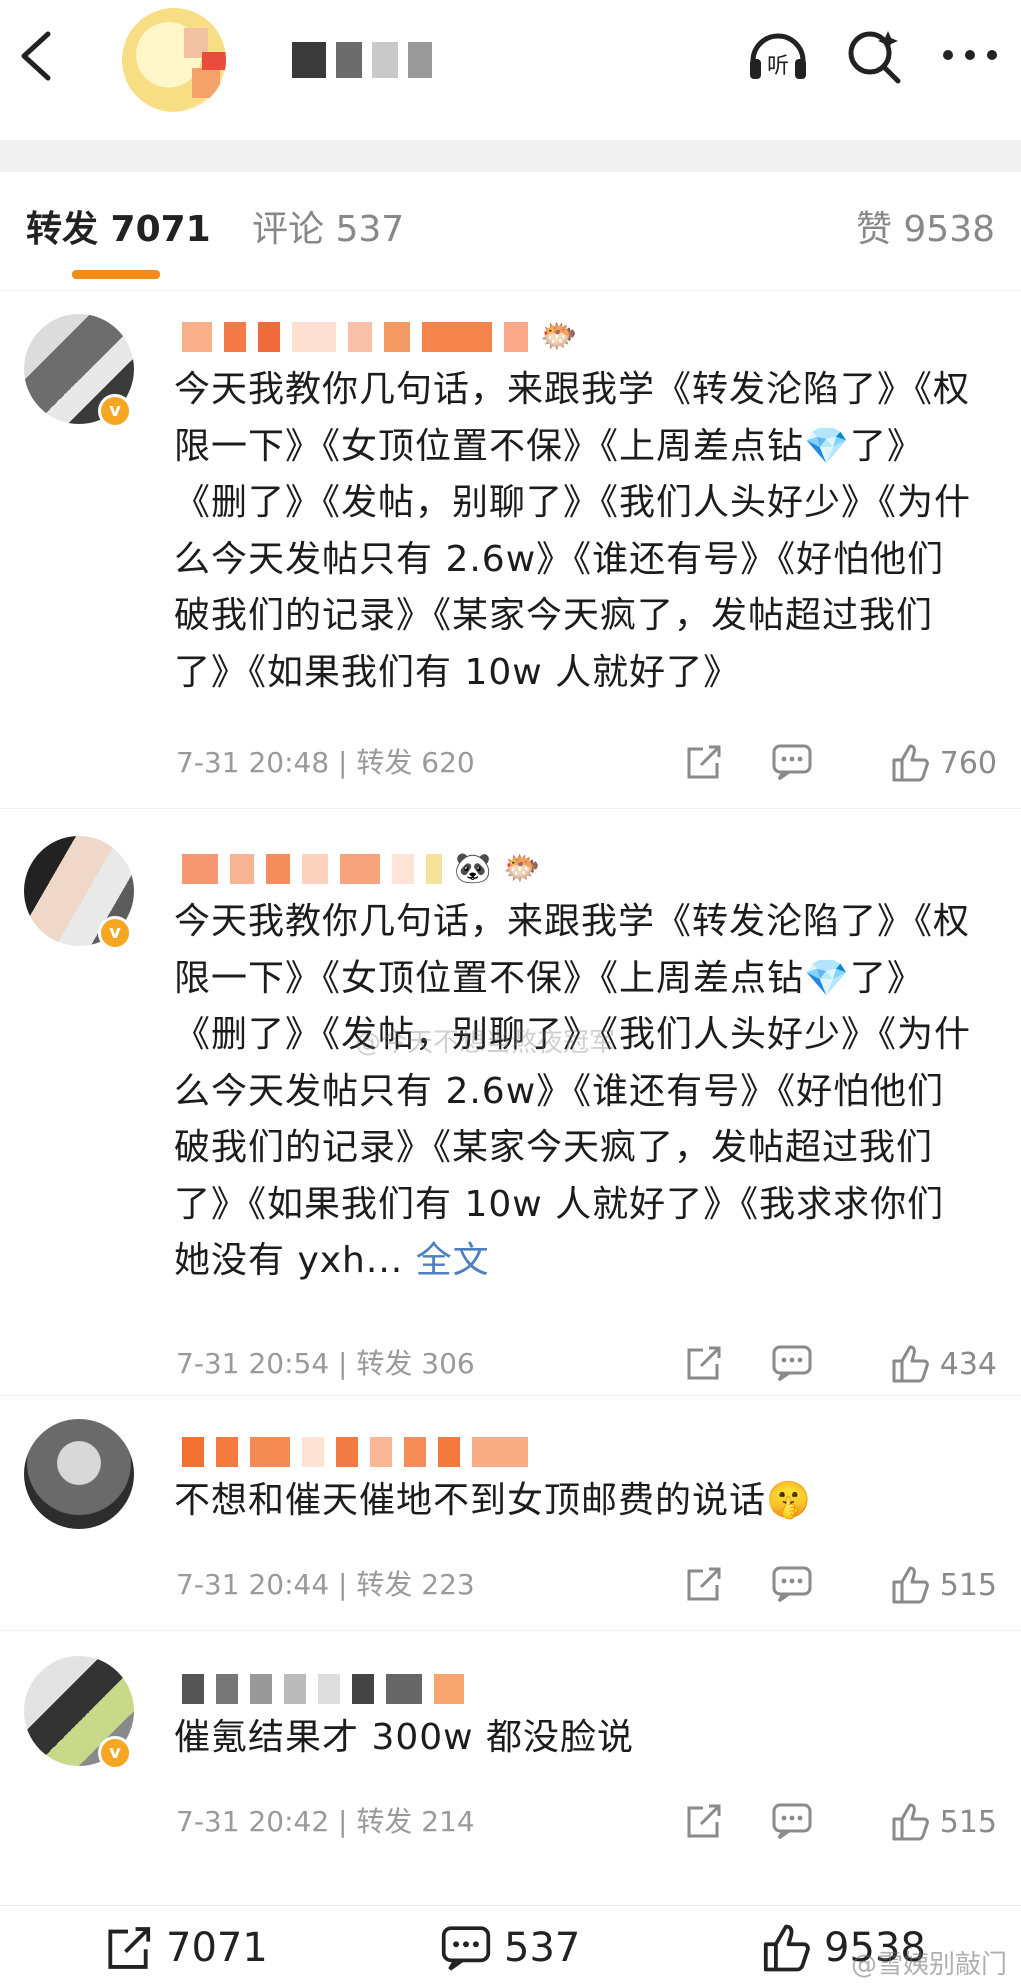 This screenshot has height=1988, width=1021. I want to click on action-row: 434, so click(832, 1364).